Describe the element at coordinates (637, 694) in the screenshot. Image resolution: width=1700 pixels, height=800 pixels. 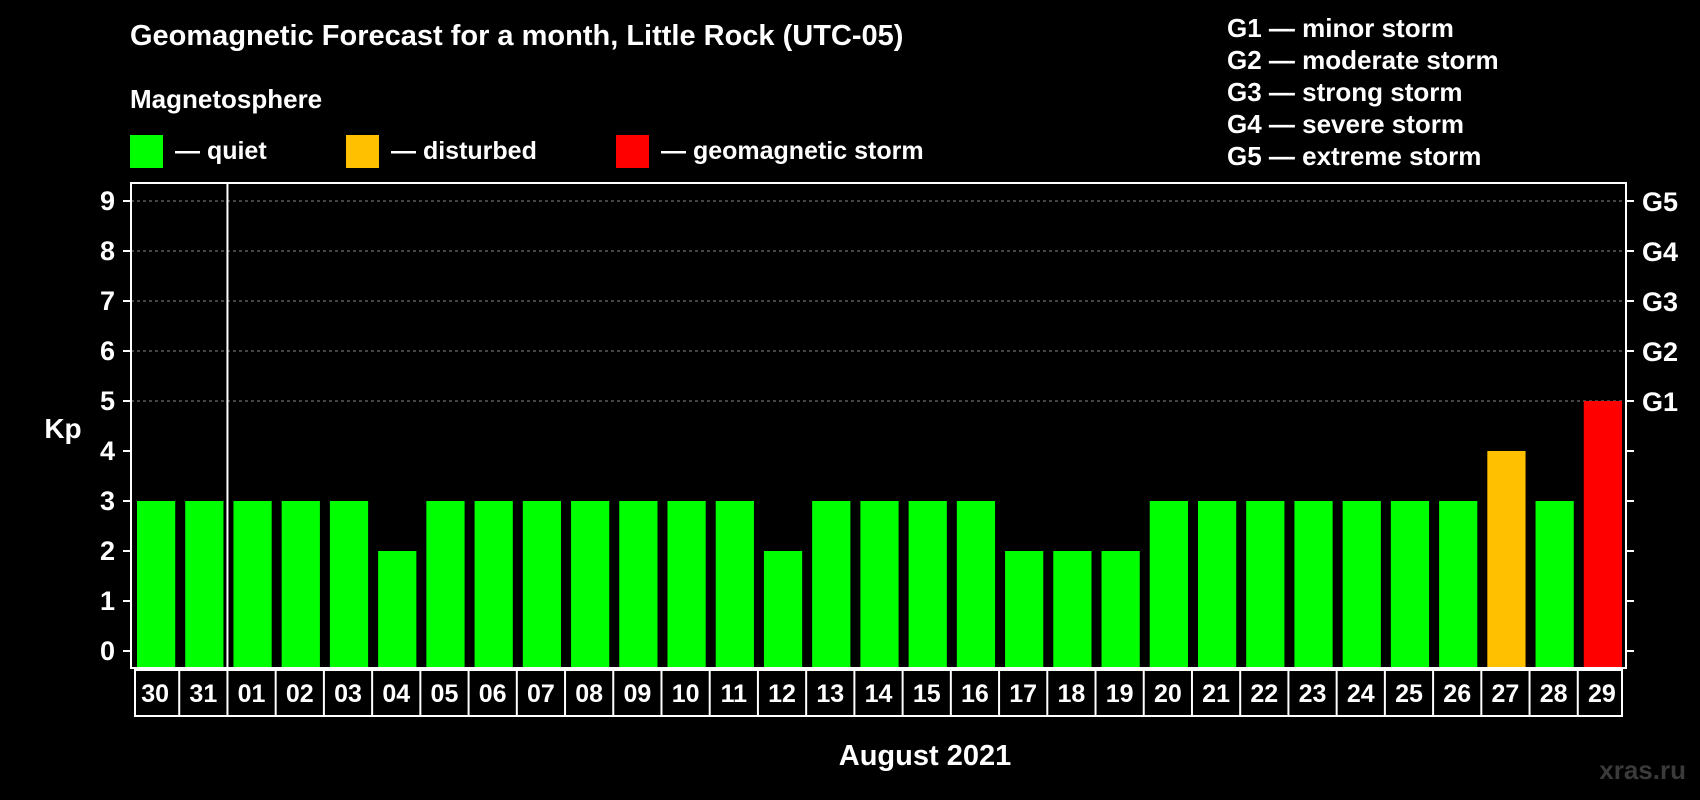
I see `x-tick-label-09: 09` at that location.